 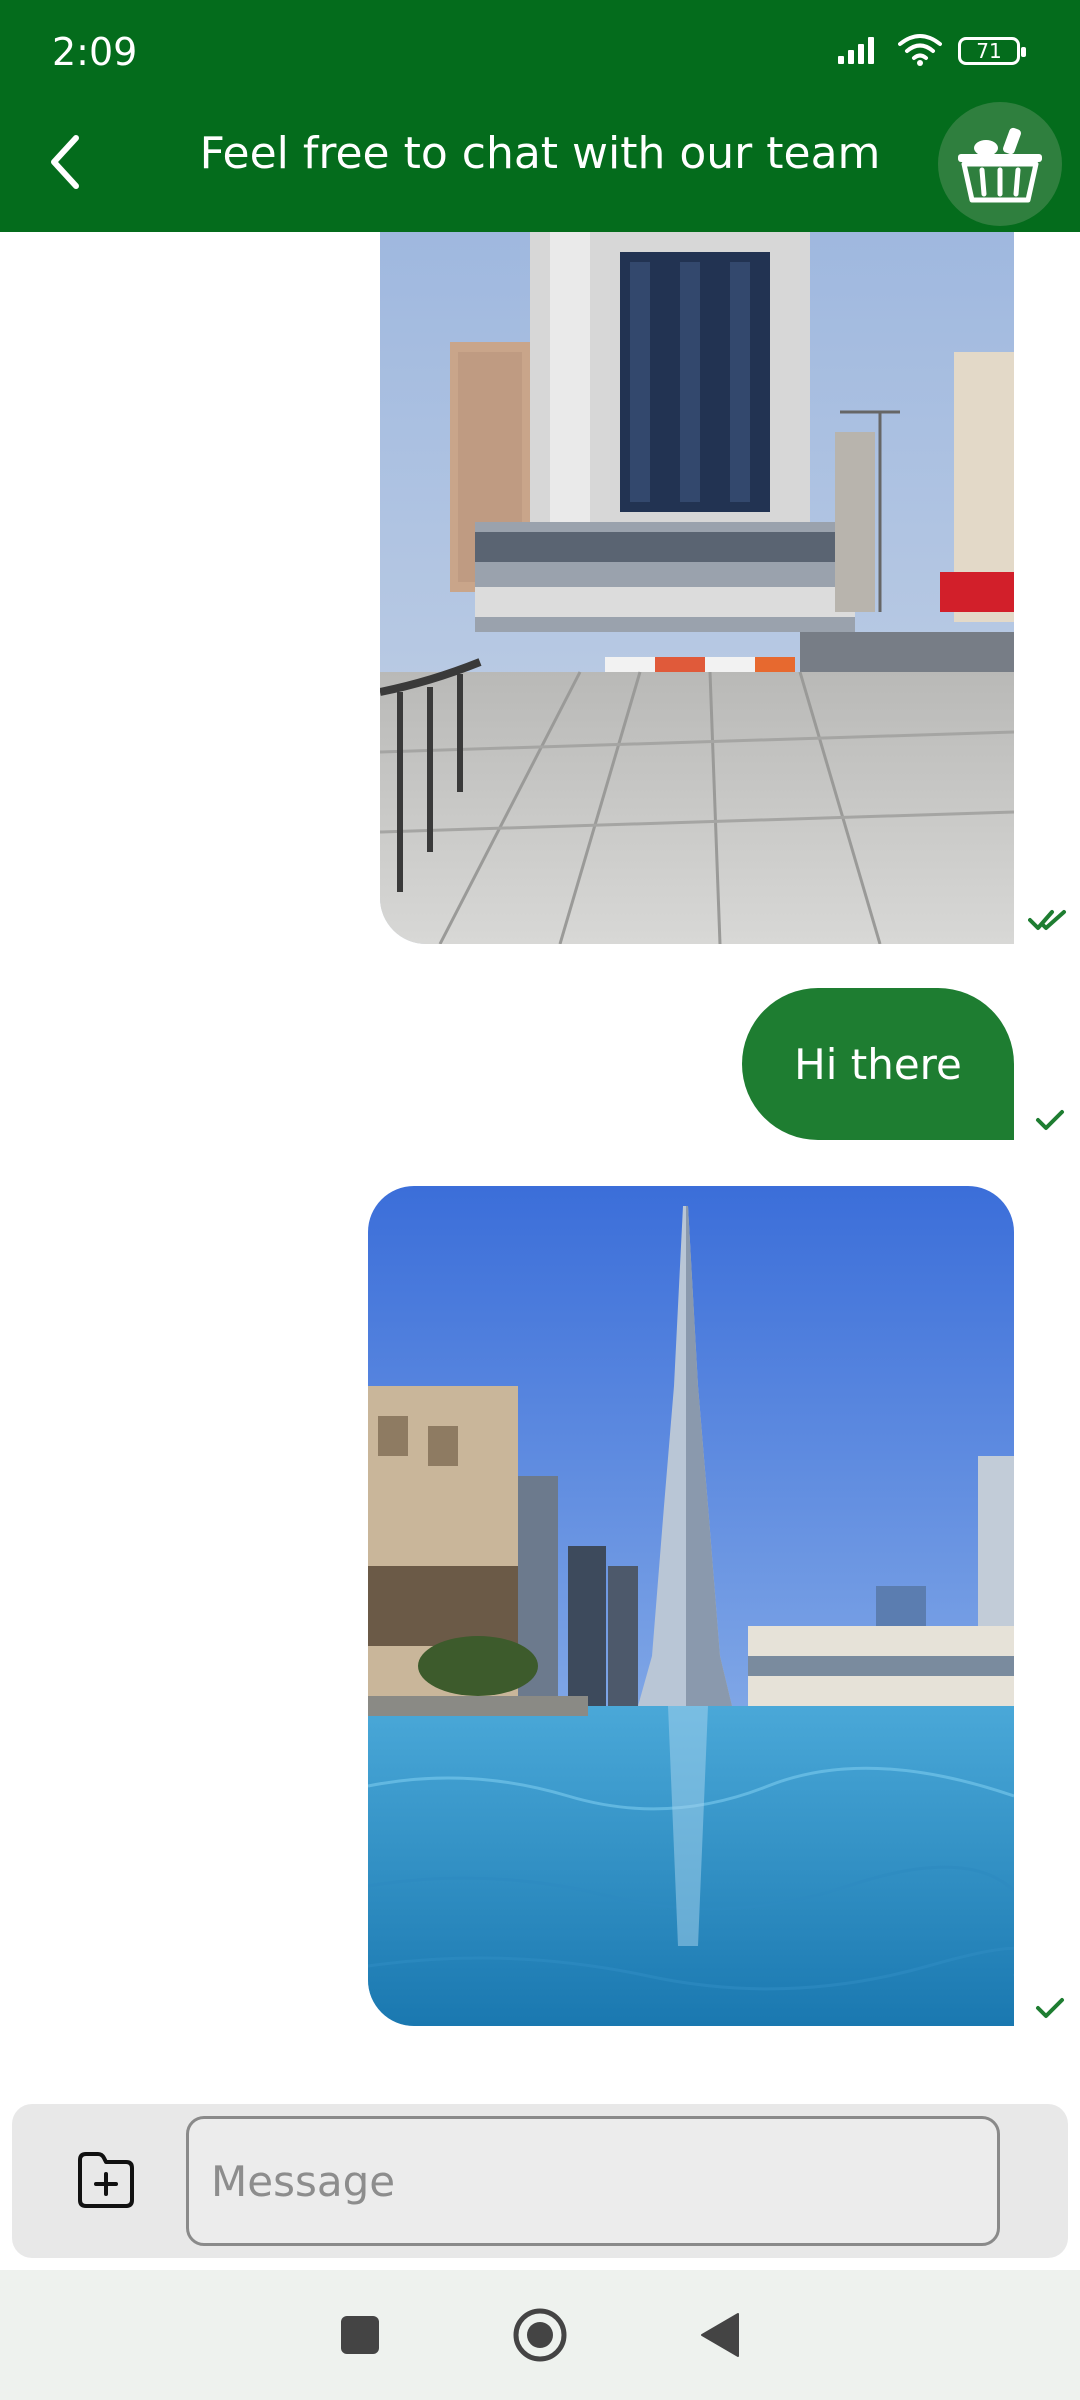 I want to click on message-text: Hi there, so click(x=878, y=1064).